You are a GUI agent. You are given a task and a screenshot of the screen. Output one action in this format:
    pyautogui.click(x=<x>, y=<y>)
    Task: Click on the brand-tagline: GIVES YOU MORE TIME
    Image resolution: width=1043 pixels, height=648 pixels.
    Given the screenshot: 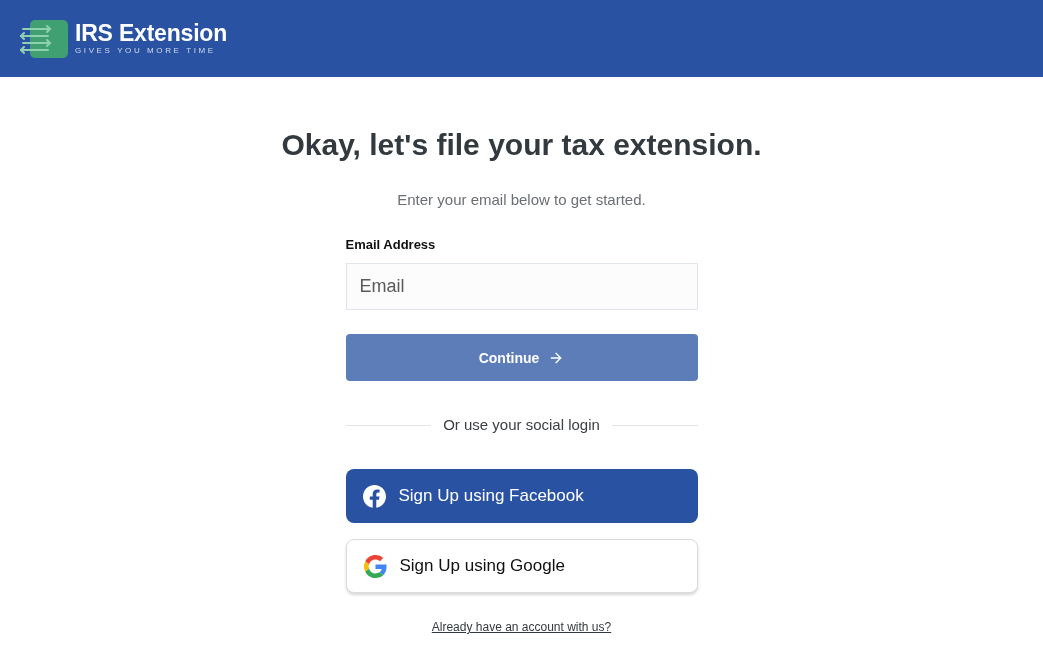 What is the action you would take?
    pyautogui.click(x=145, y=51)
    